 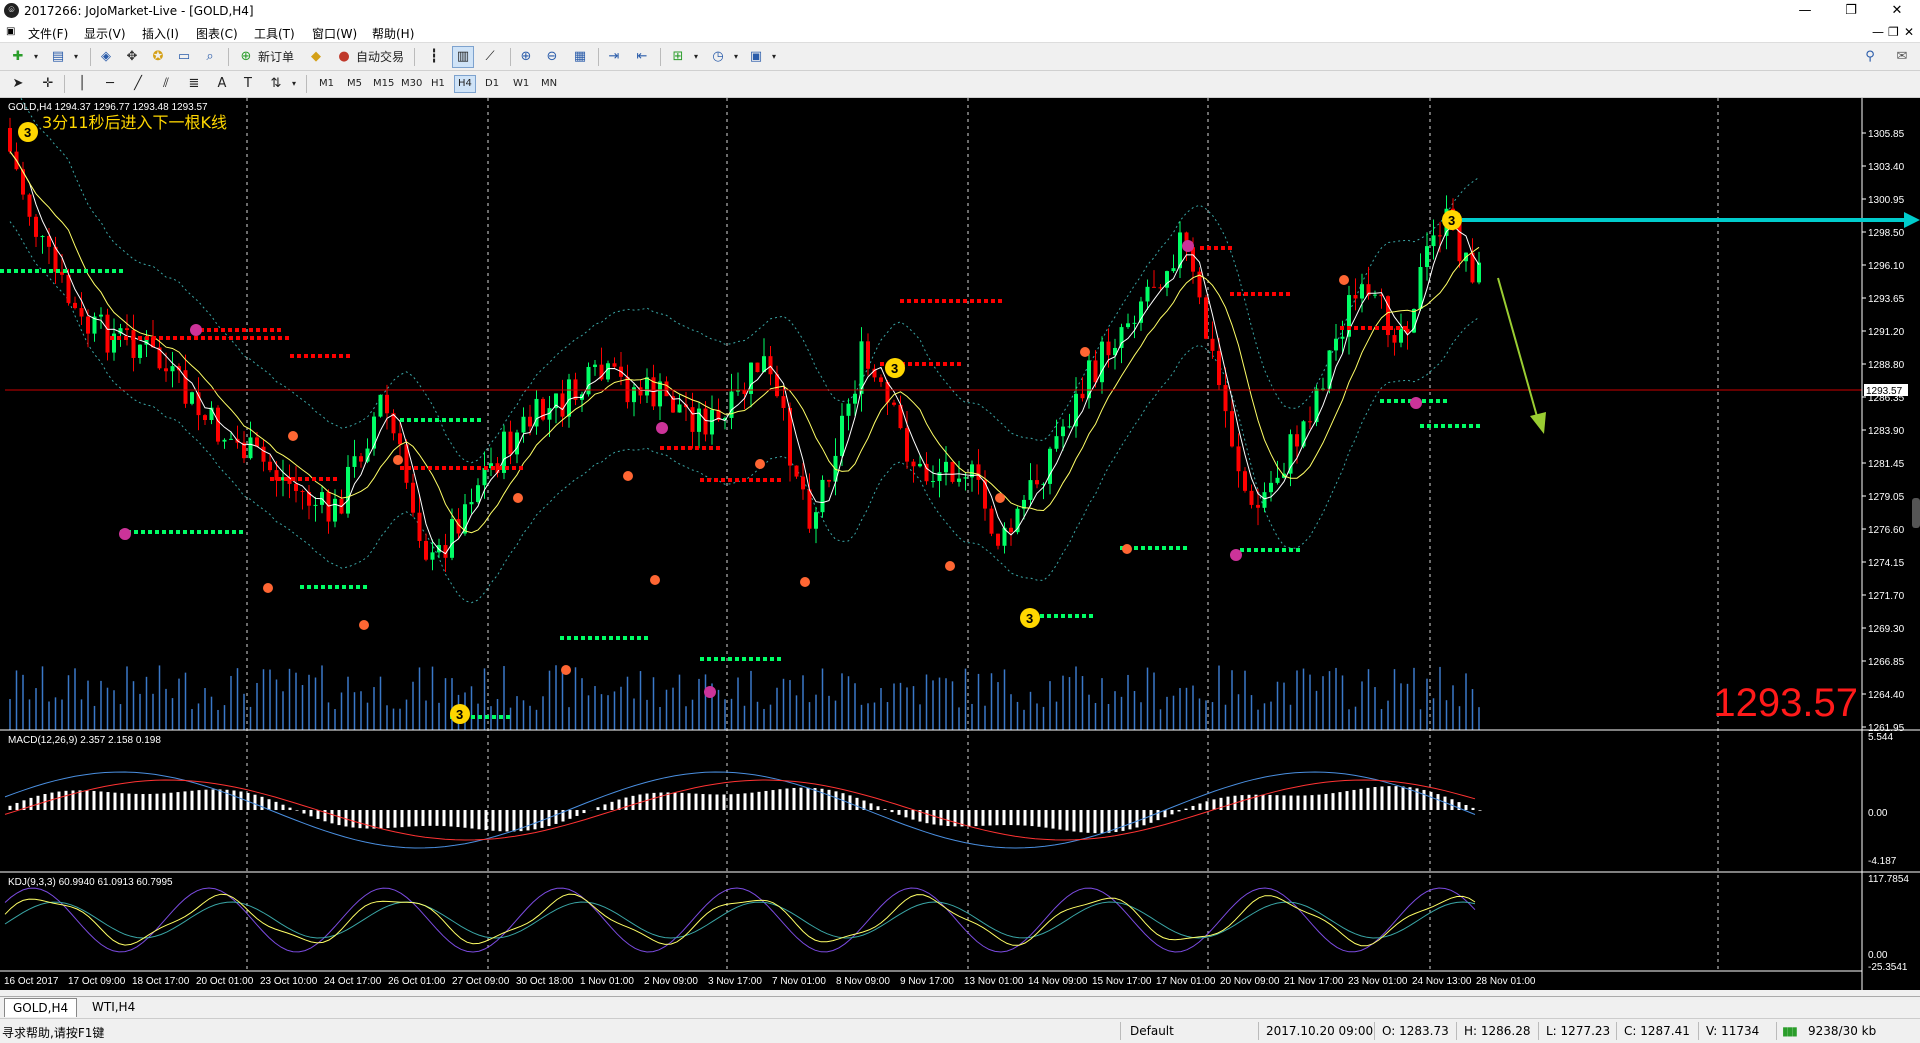 What do you see at coordinates (106, 57) in the screenshot?
I see `market-watch-icon: ◈` at bounding box center [106, 57].